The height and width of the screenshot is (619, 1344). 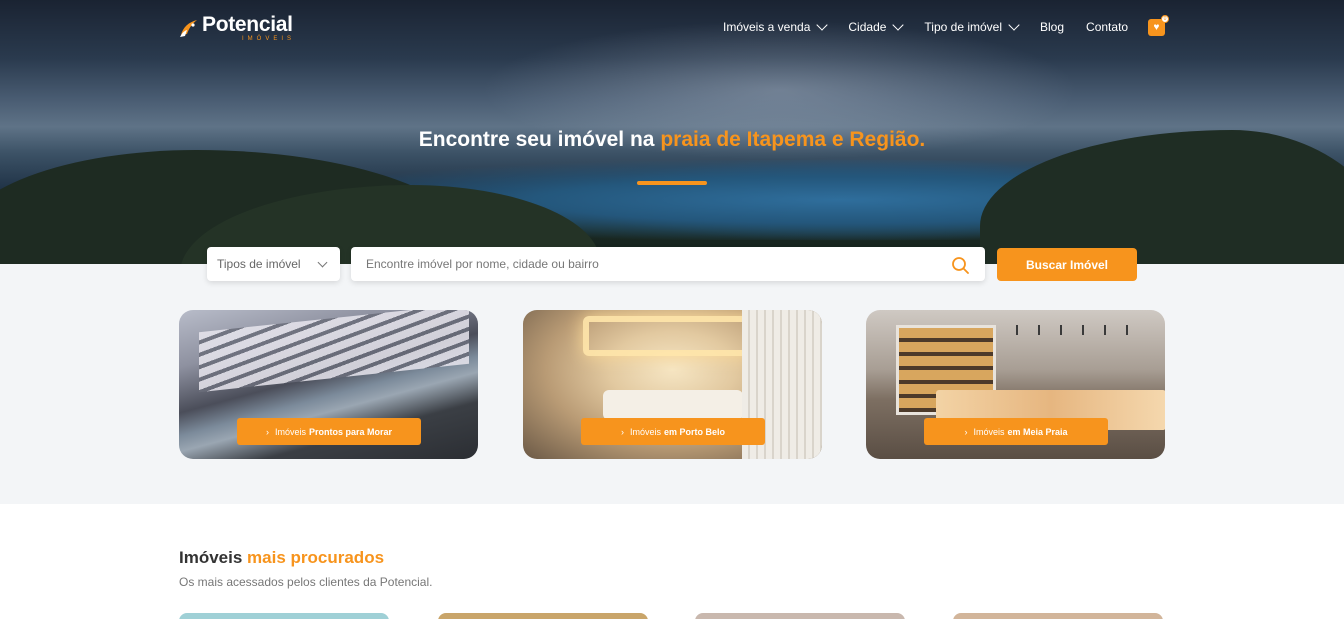 I want to click on nav-item-contato: Contato, so click(x=1107, y=27).